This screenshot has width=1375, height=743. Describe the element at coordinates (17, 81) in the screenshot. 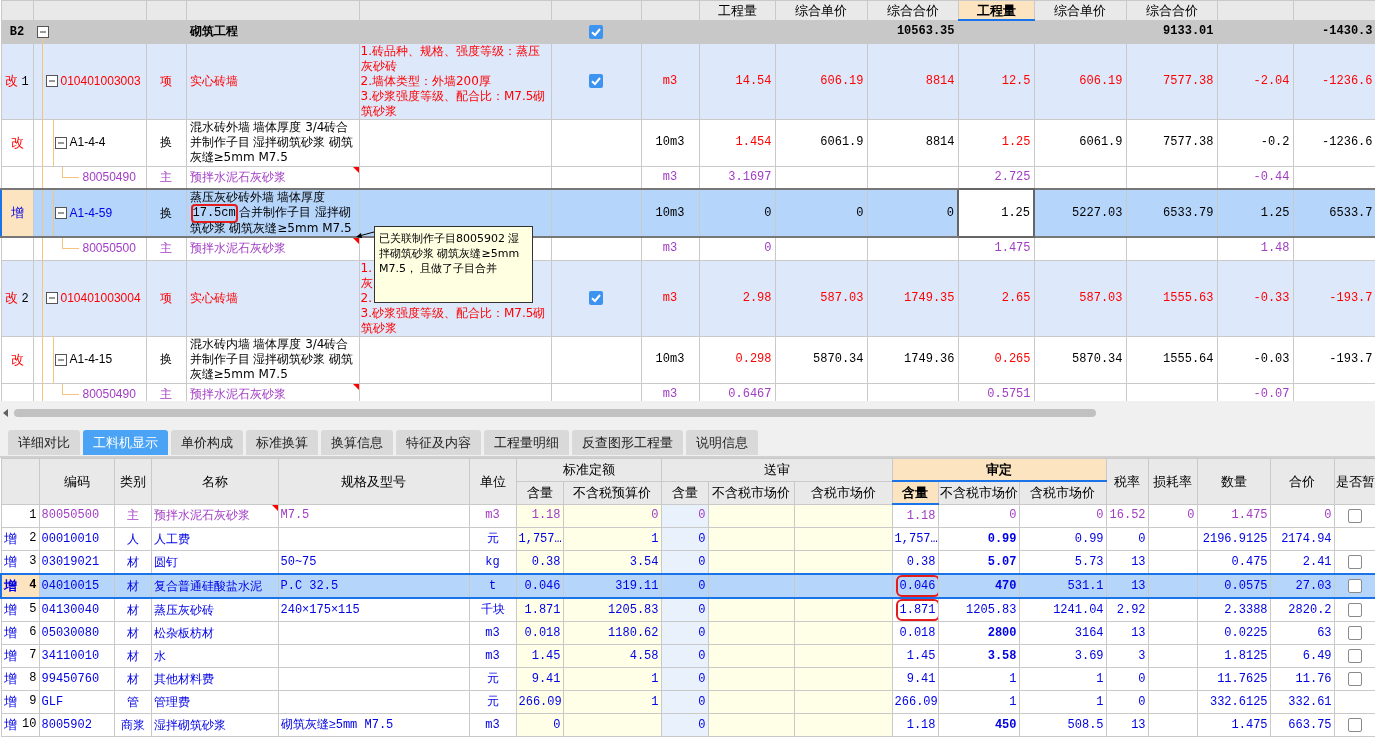

I see `row-header: 改 1` at that location.